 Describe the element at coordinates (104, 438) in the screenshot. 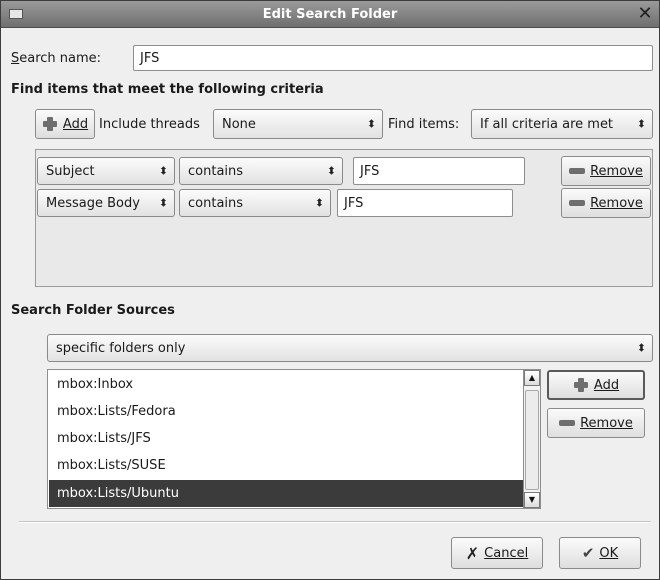

I see `folder-name: mbox:Lists/JFS` at that location.